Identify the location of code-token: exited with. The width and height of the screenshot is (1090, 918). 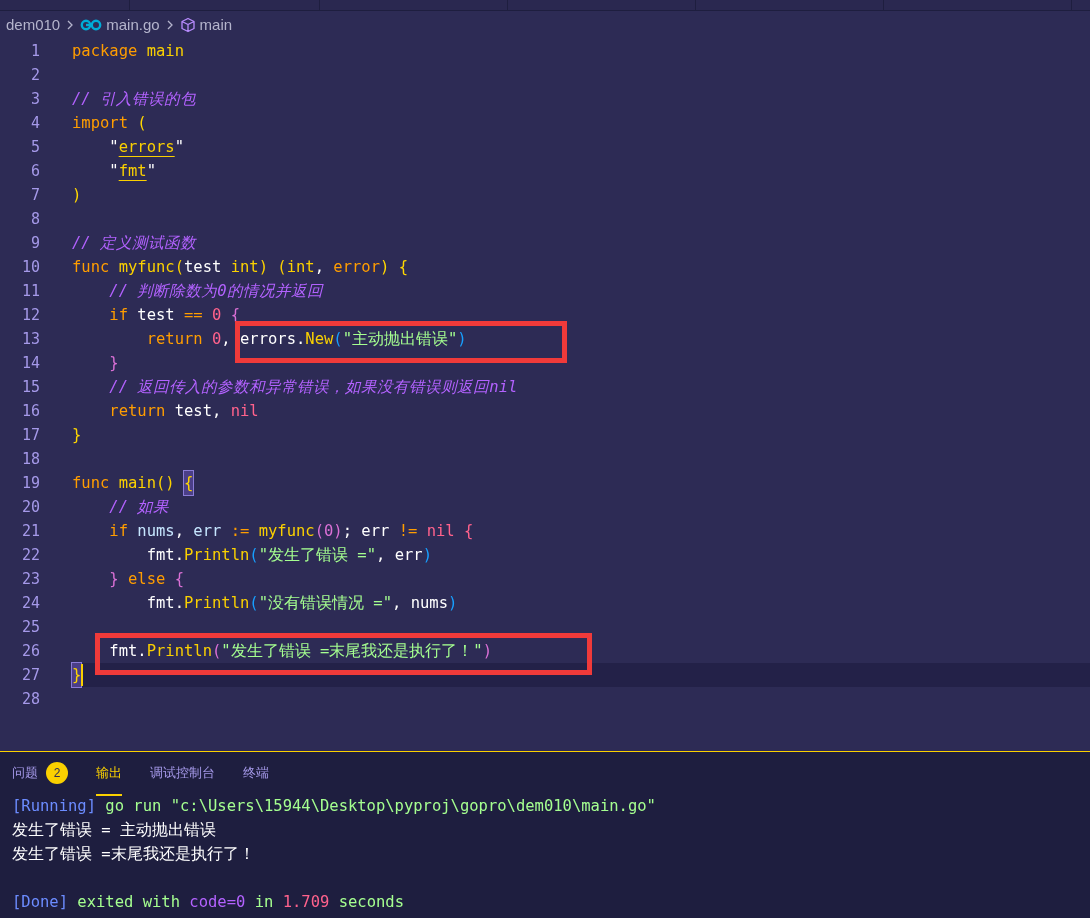
(128, 902).